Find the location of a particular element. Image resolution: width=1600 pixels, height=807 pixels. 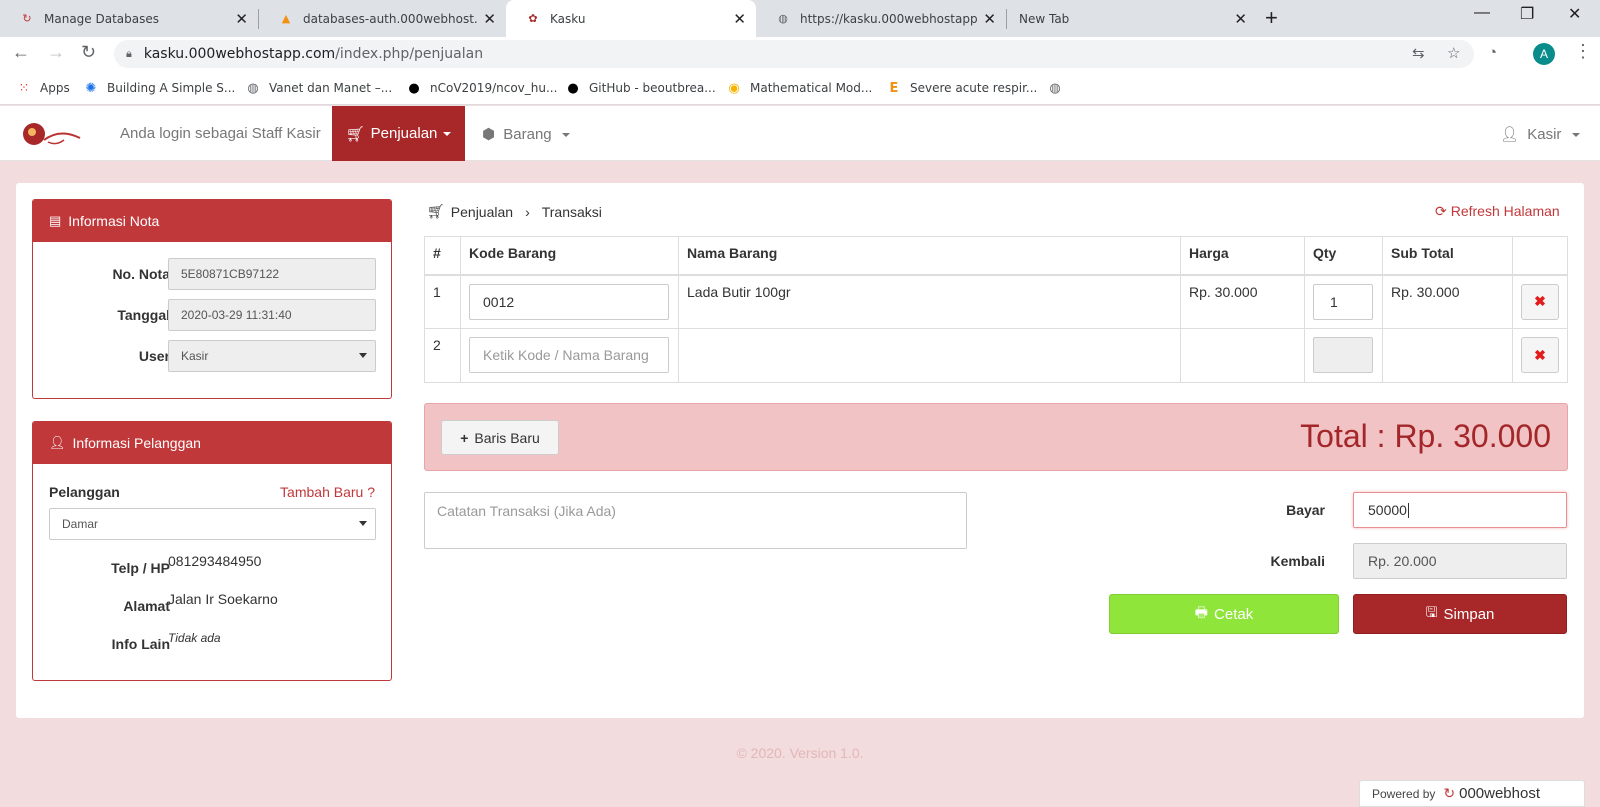

telp-value: 081293484950 is located at coordinates (215, 561).